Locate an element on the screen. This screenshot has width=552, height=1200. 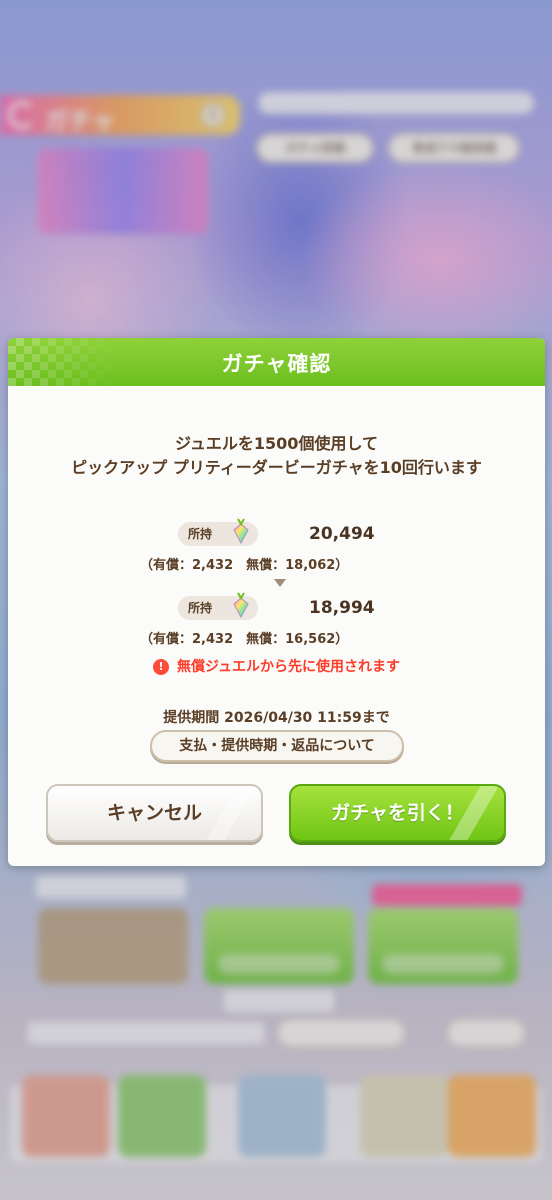
message-line-1: ジュエルを1500個使用して is located at coordinates (276, 443).